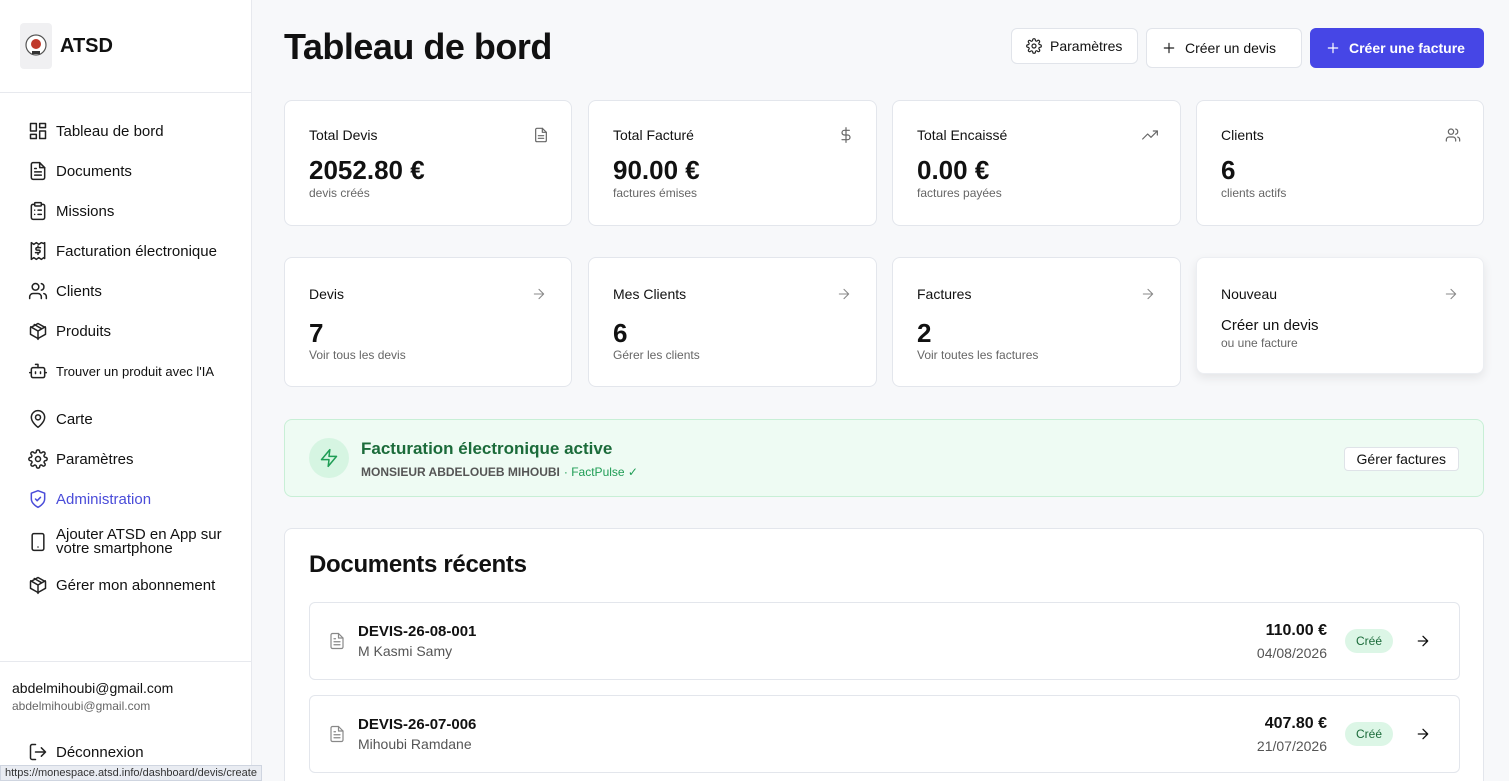 The width and height of the screenshot is (1509, 781). What do you see at coordinates (487, 448) in the screenshot?
I see `banner-title: Facturation électronique active` at bounding box center [487, 448].